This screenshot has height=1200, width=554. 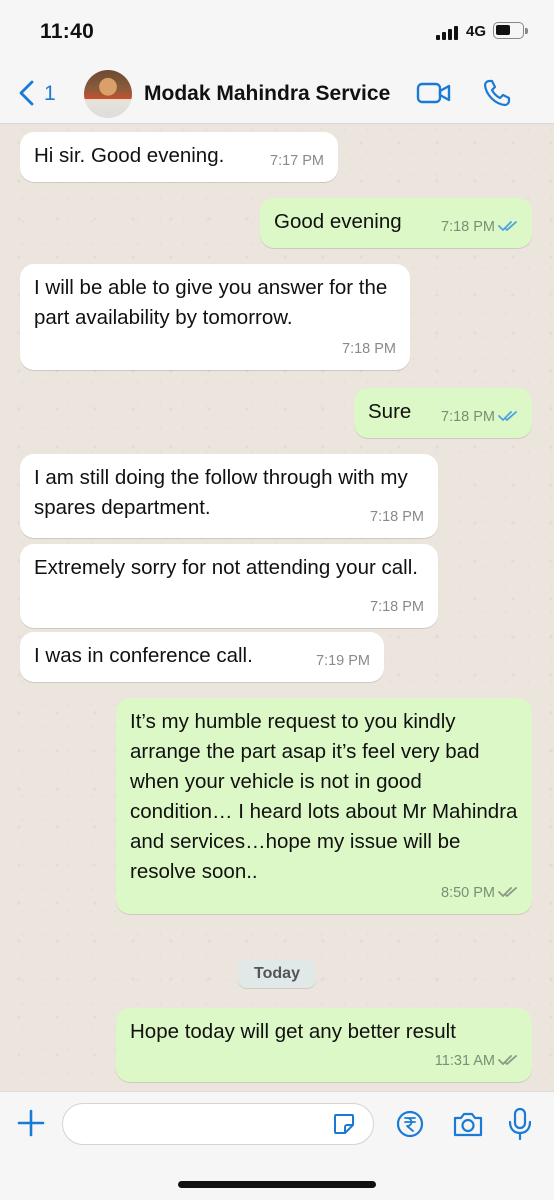 I want to click on signal-icon, so click(x=448, y=33).